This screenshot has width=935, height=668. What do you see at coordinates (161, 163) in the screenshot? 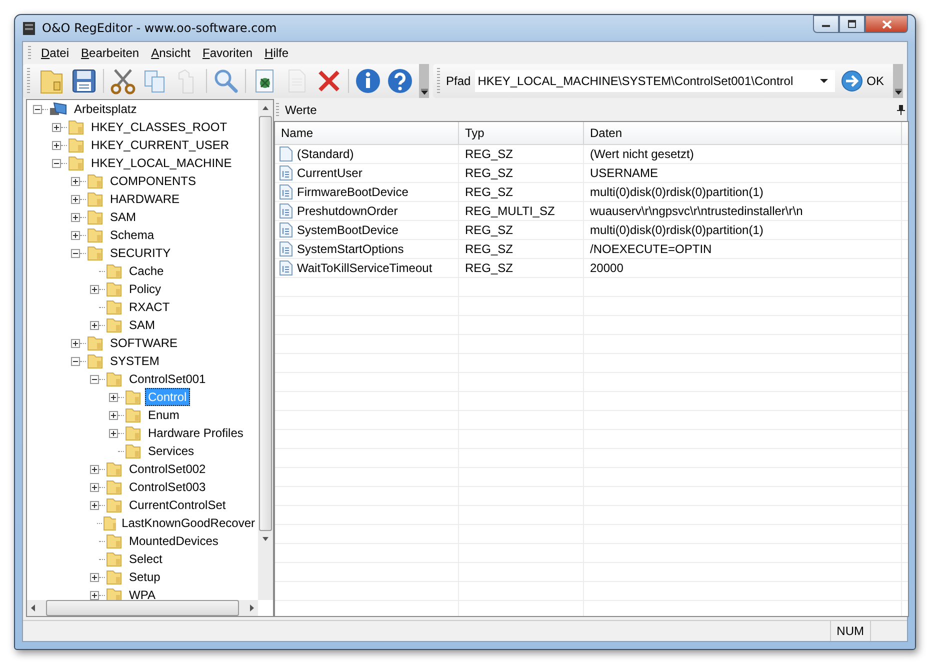
I see `tree-item: HKEY_LOCAL_MACHINE` at bounding box center [161, 163].